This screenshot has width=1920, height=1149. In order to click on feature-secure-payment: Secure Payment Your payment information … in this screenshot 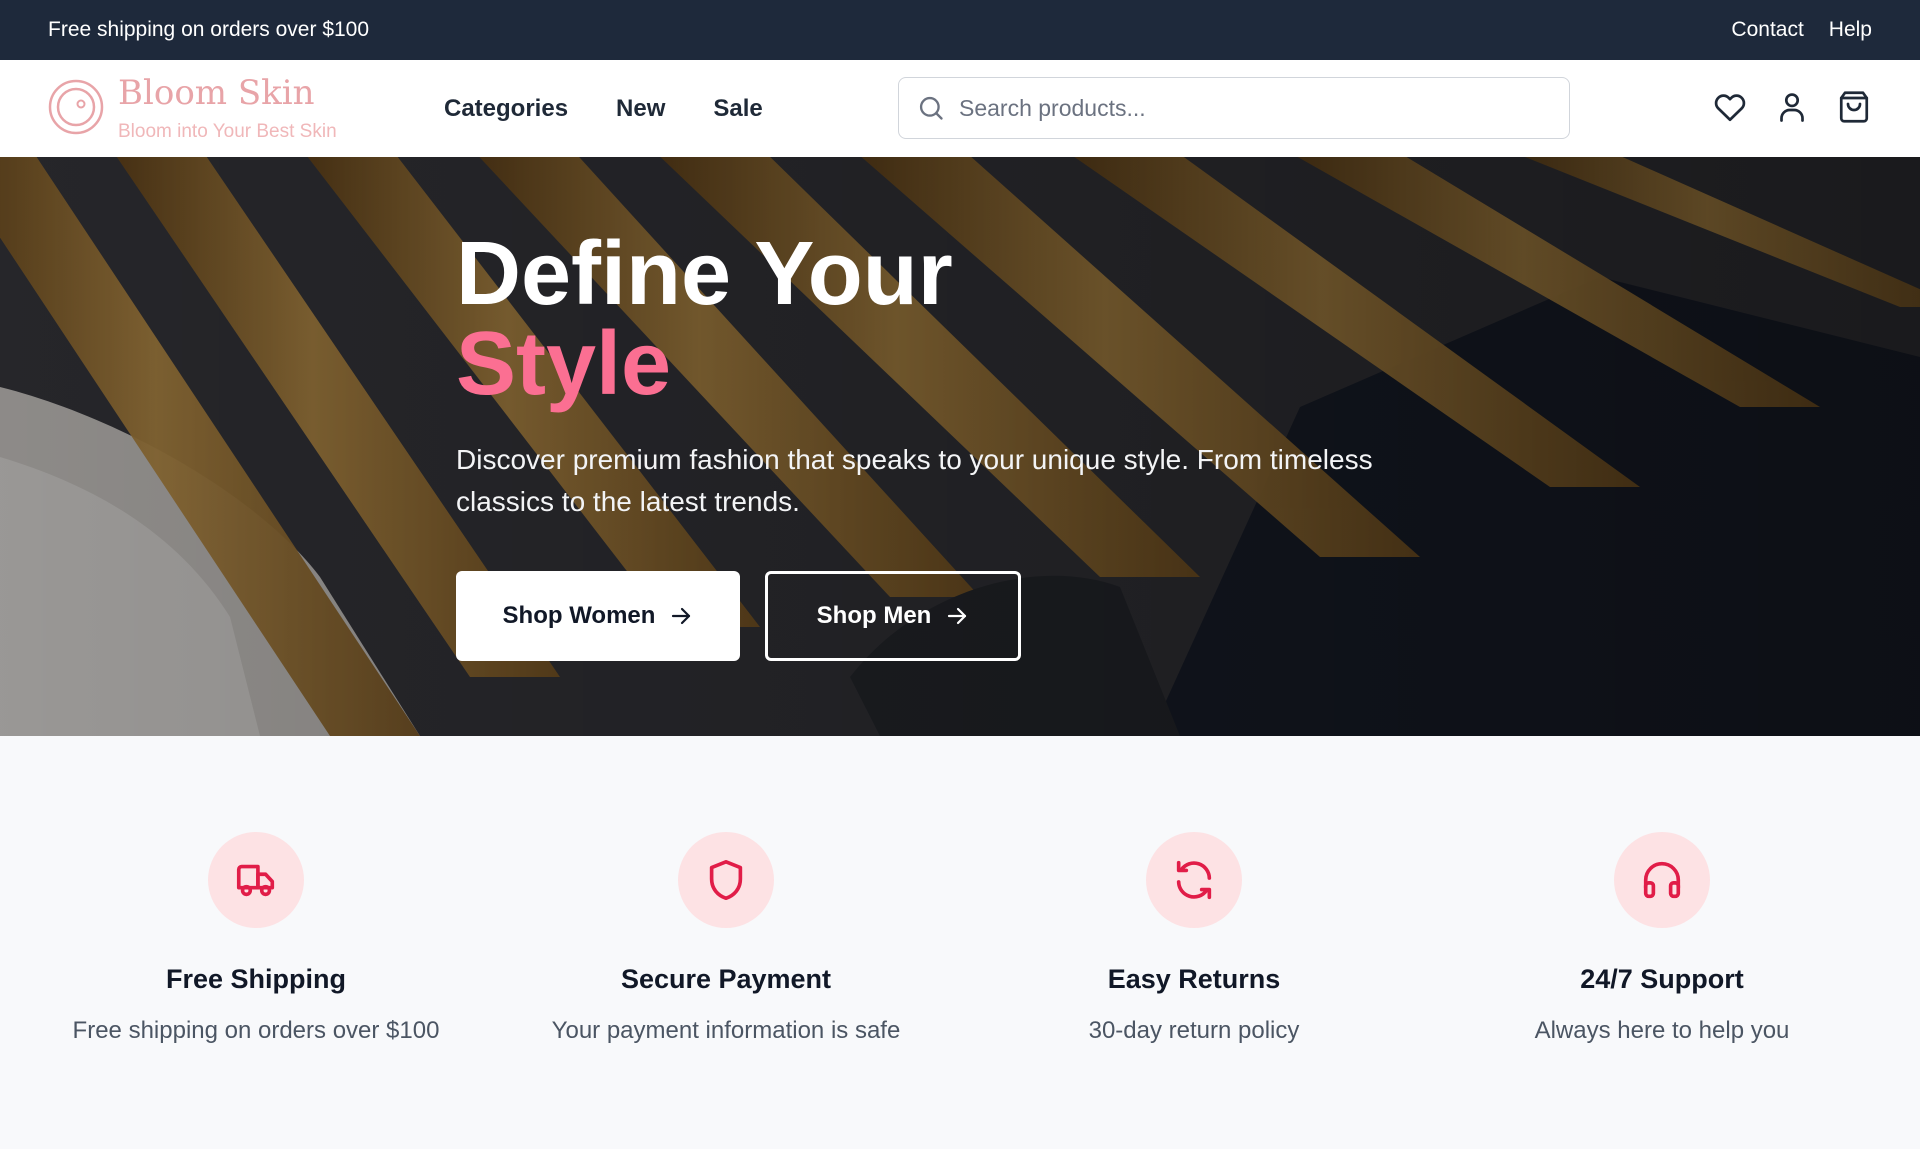, I will do `click(726, 938)`.